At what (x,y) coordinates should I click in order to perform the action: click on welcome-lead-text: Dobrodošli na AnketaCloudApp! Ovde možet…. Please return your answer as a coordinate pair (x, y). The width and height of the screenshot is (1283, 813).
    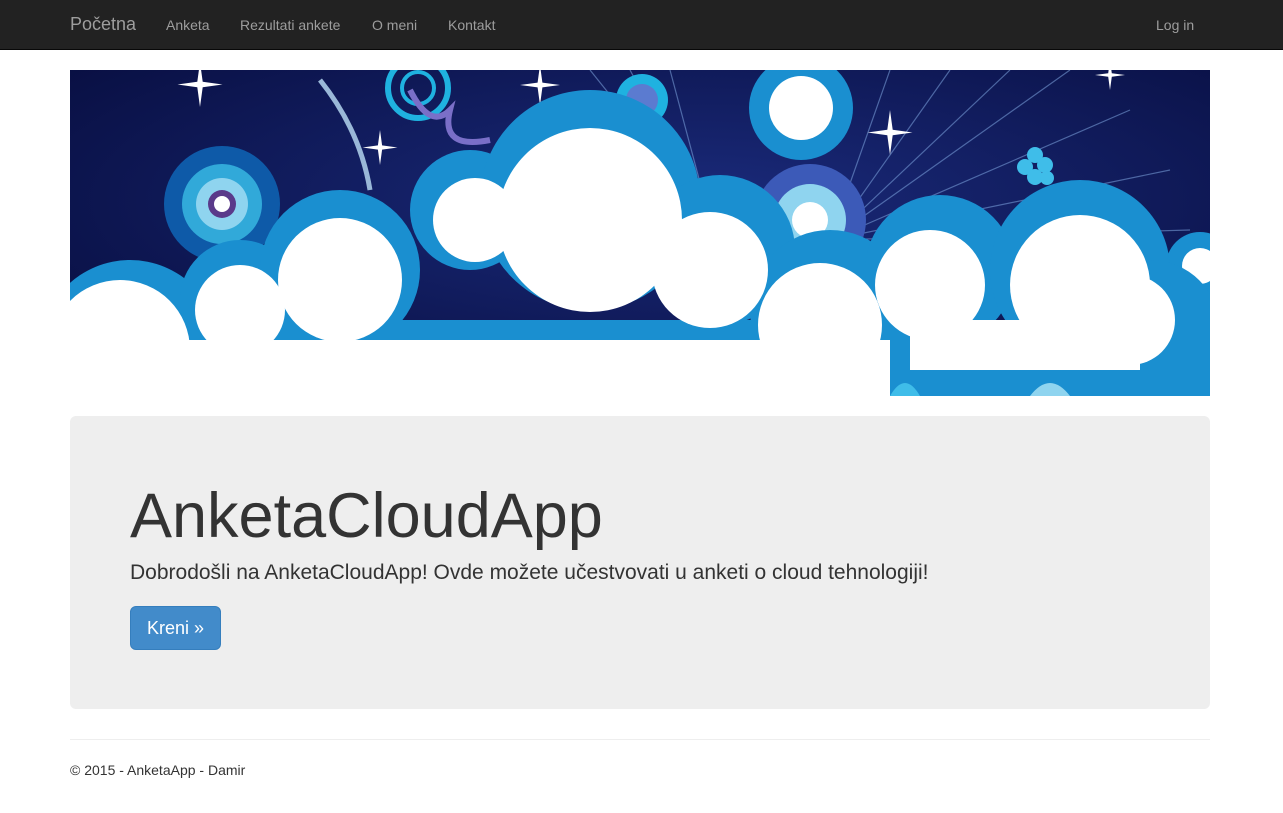
    Looking at the image, I should click on (529, 572).